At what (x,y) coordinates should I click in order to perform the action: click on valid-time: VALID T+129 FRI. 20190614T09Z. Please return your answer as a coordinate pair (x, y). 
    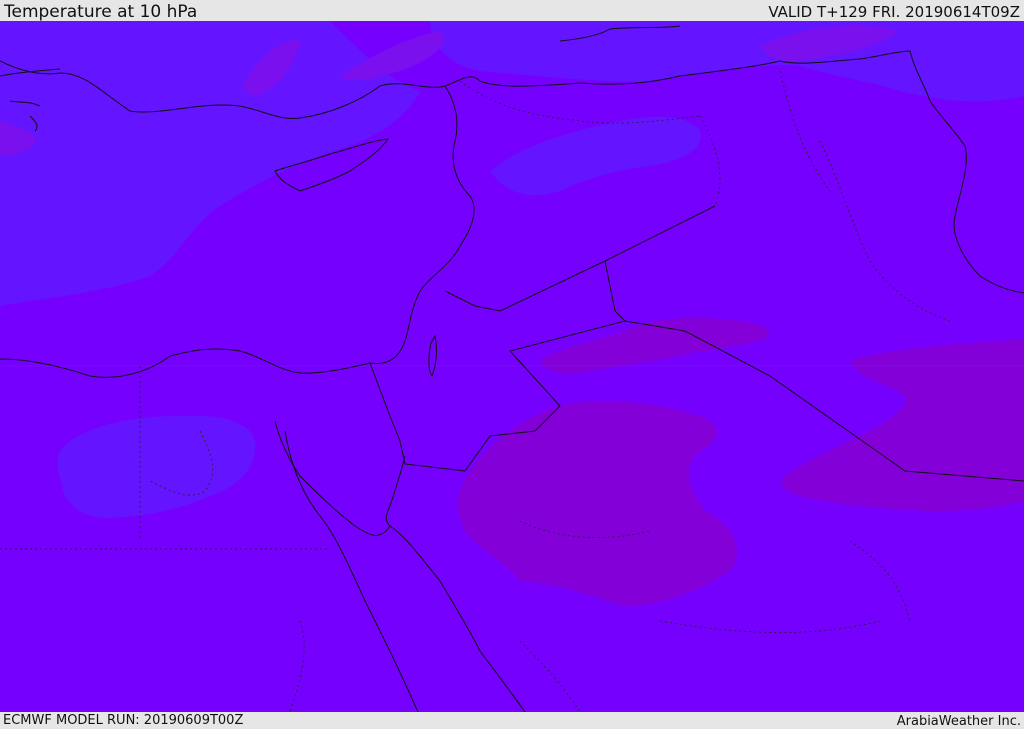
    Looking at the image, I should click on (894, 12).